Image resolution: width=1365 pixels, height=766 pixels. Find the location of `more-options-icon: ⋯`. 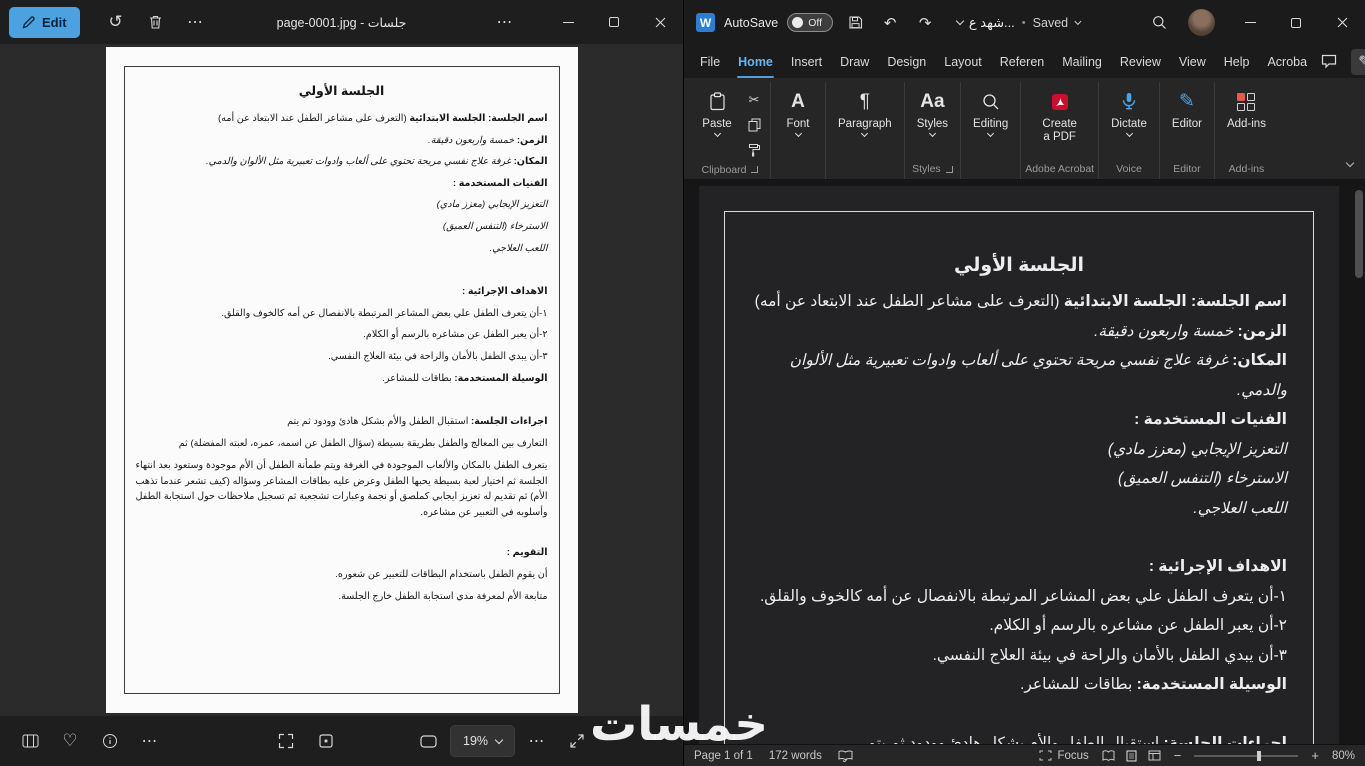

more-options-icon: ⋯ is located at coordinates (196, 22).